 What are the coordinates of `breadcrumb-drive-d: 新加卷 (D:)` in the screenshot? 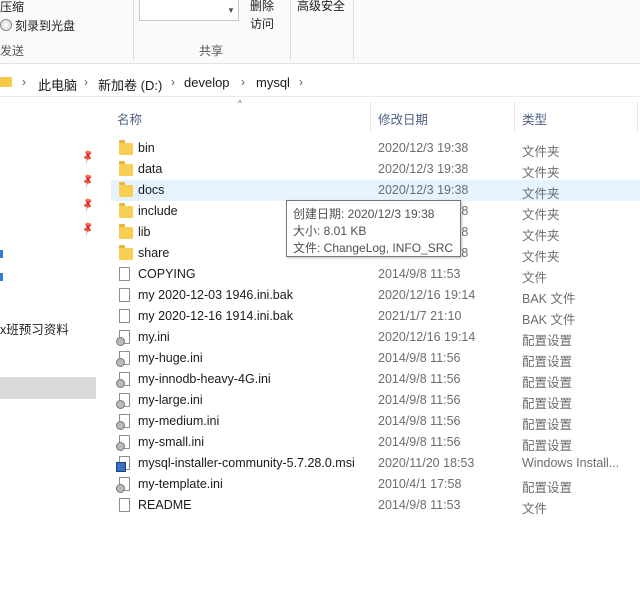 It's located at (130, 84).